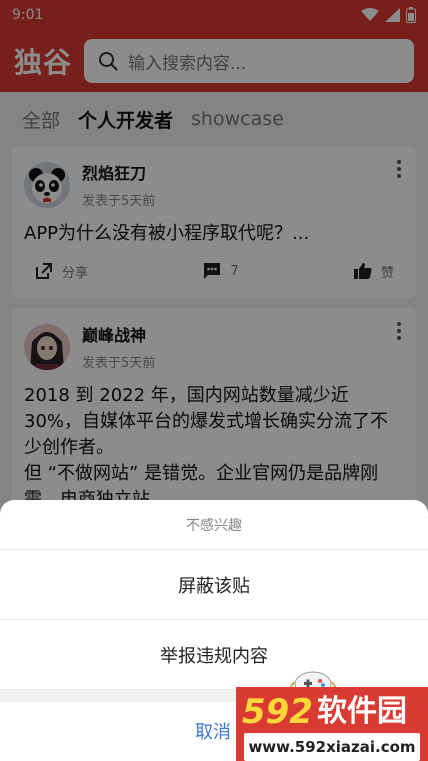 This screenshot has width=428, height=761. I want to click on report-content-button: 举报违规内容, so click(214, 655).